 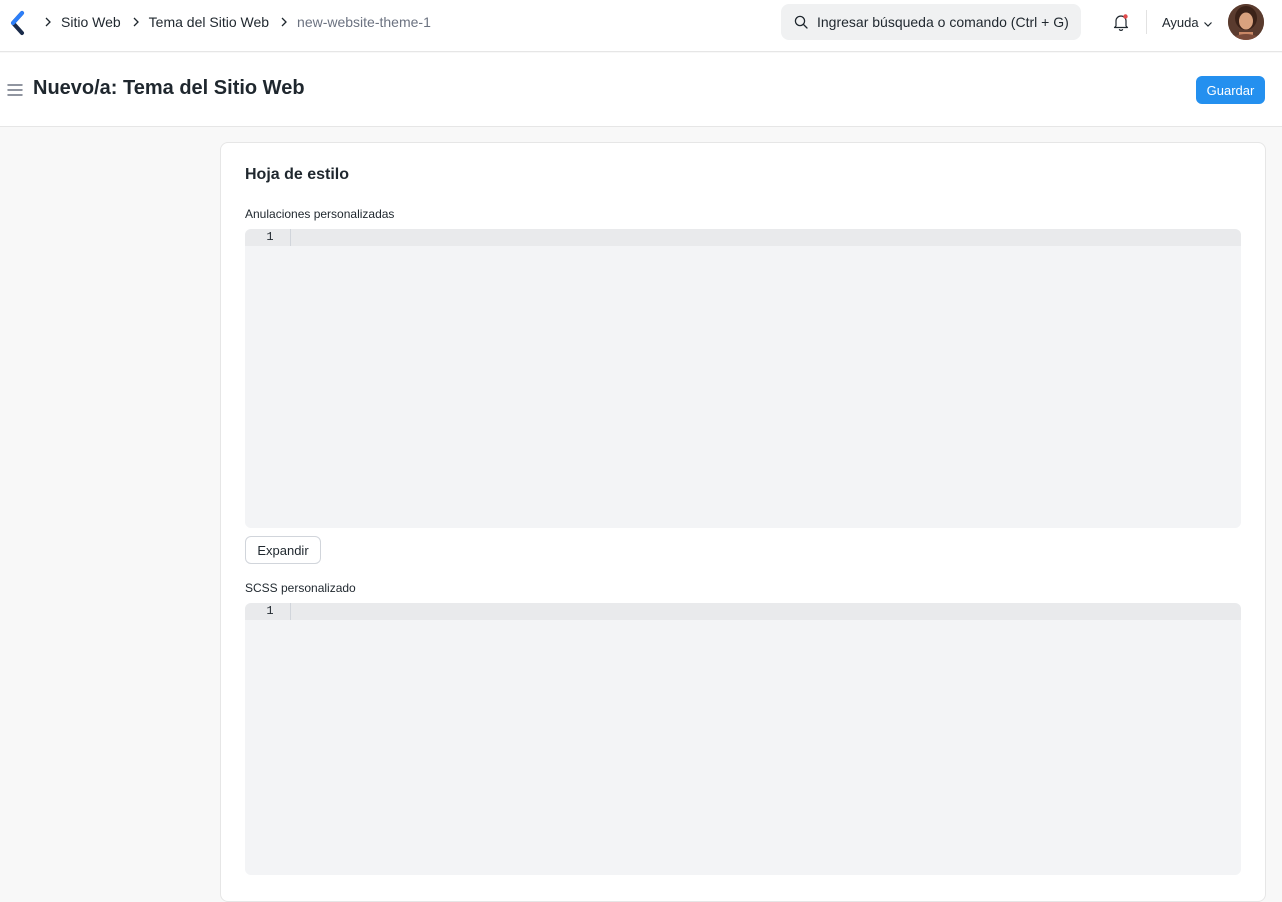 I want to click on help-dropdown: Ayuda, so click(x=1187, y=22).